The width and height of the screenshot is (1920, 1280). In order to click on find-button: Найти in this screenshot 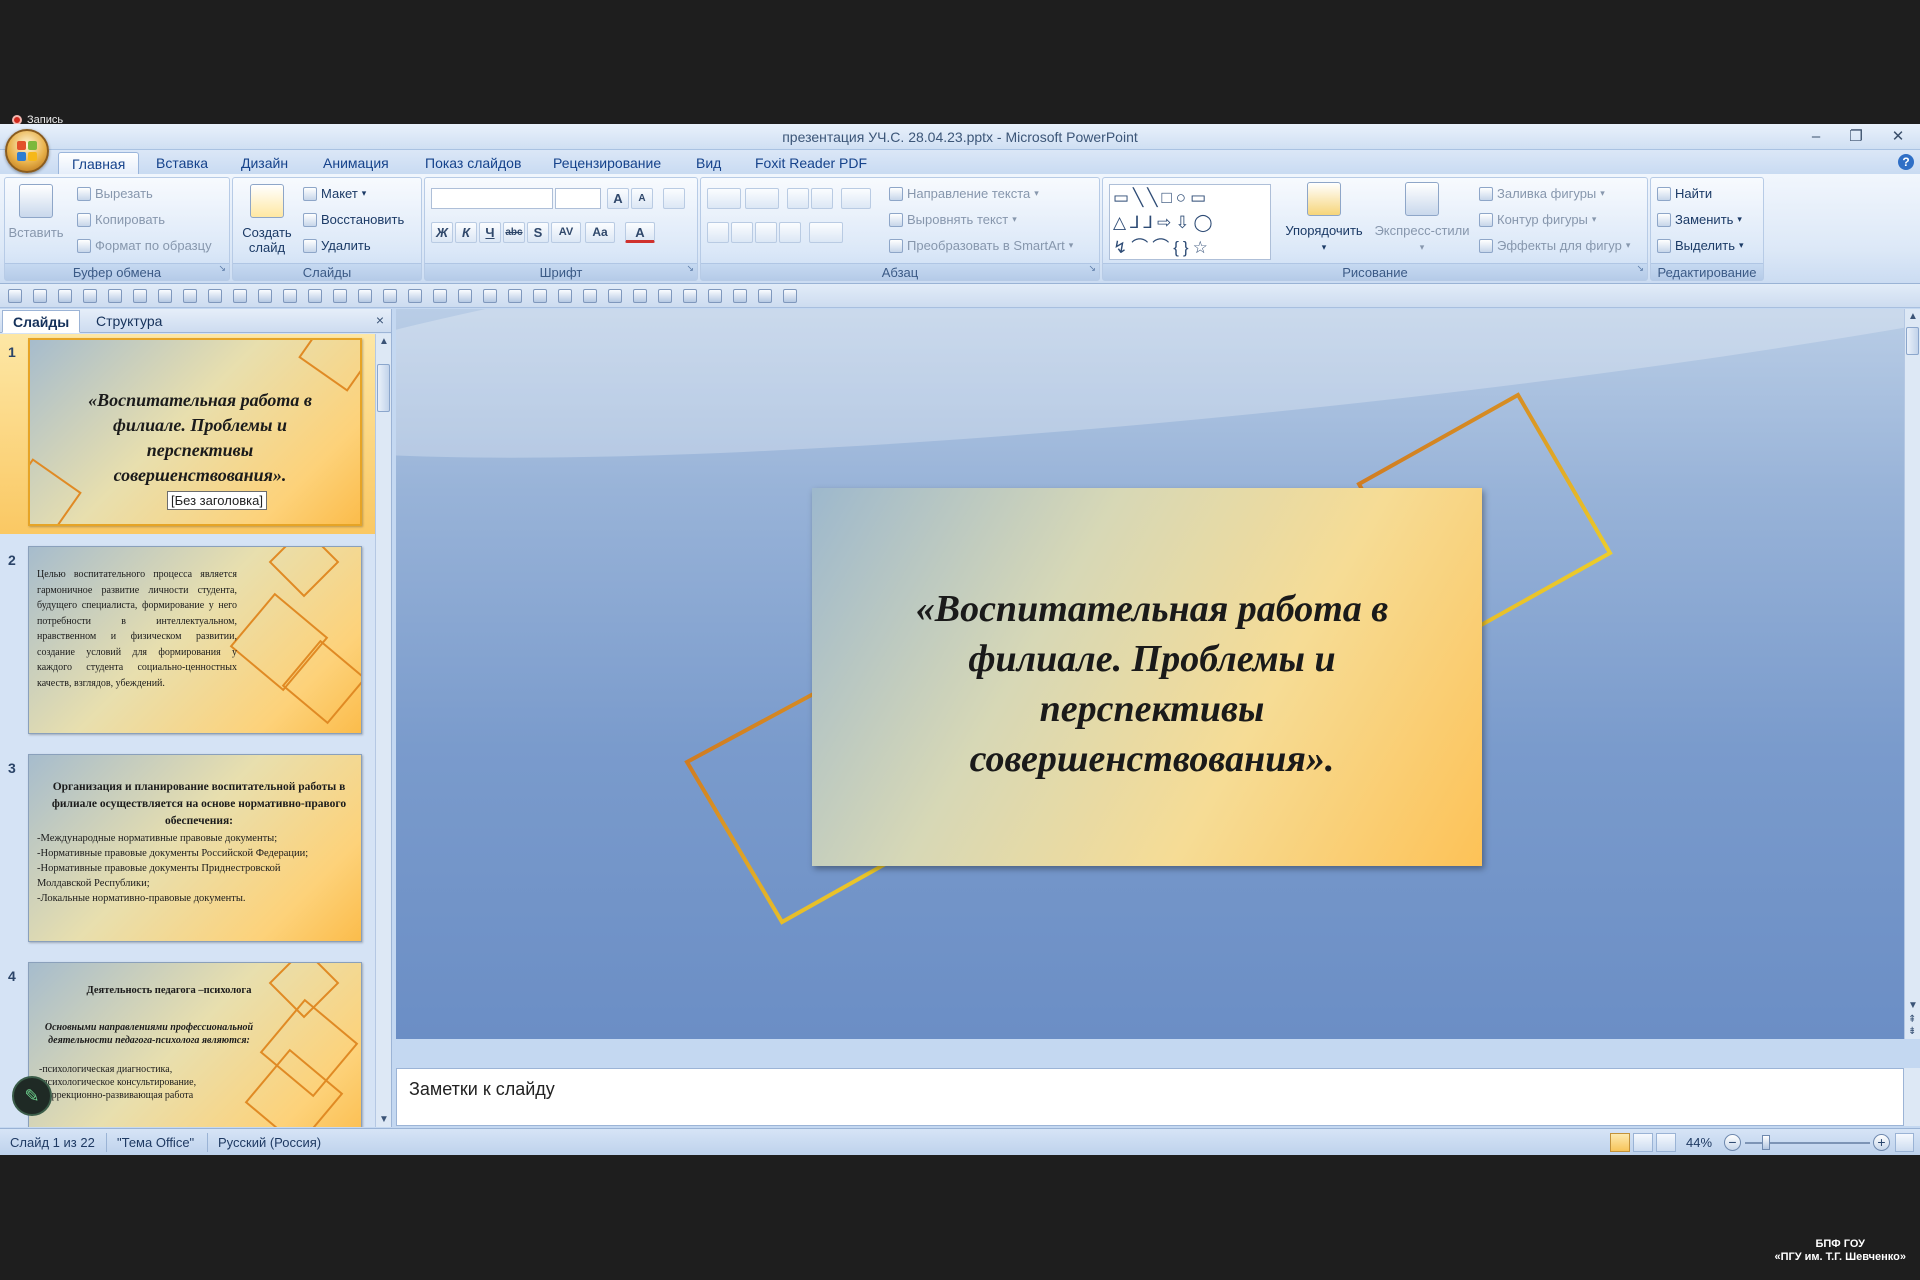, I will do `click(1684, 193)`.